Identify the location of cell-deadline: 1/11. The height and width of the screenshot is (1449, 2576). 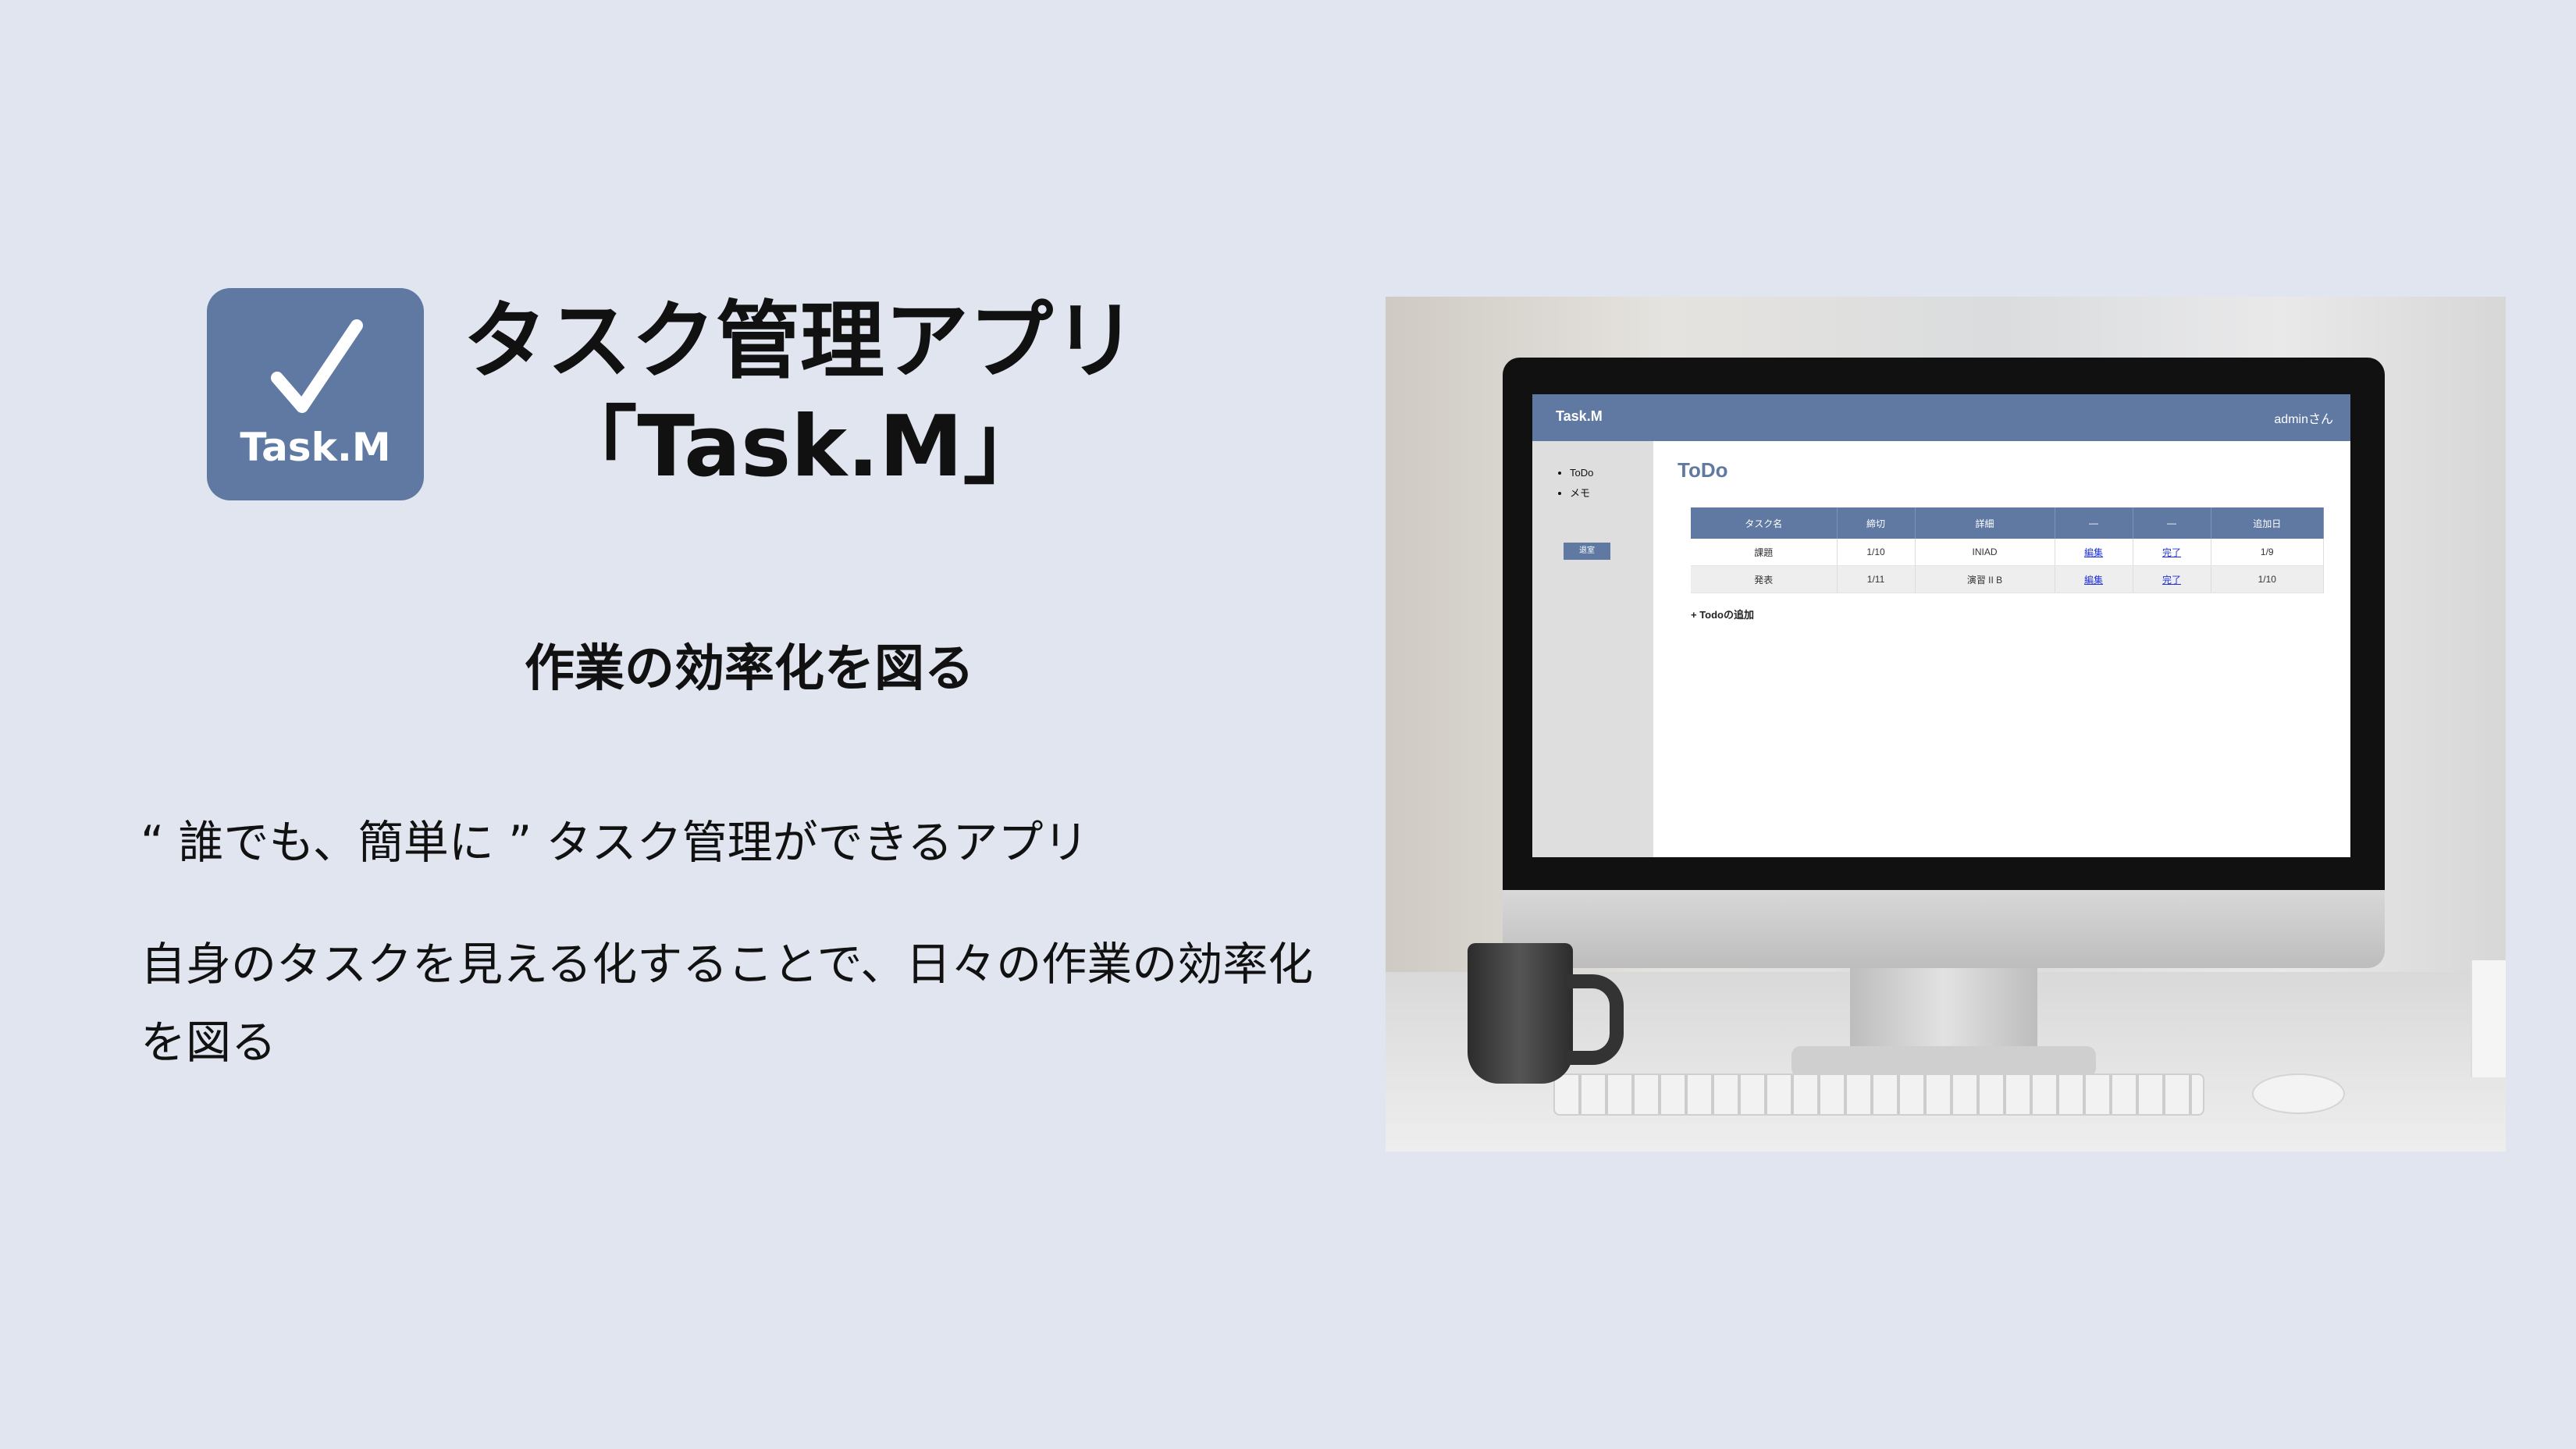
(1877, 579).